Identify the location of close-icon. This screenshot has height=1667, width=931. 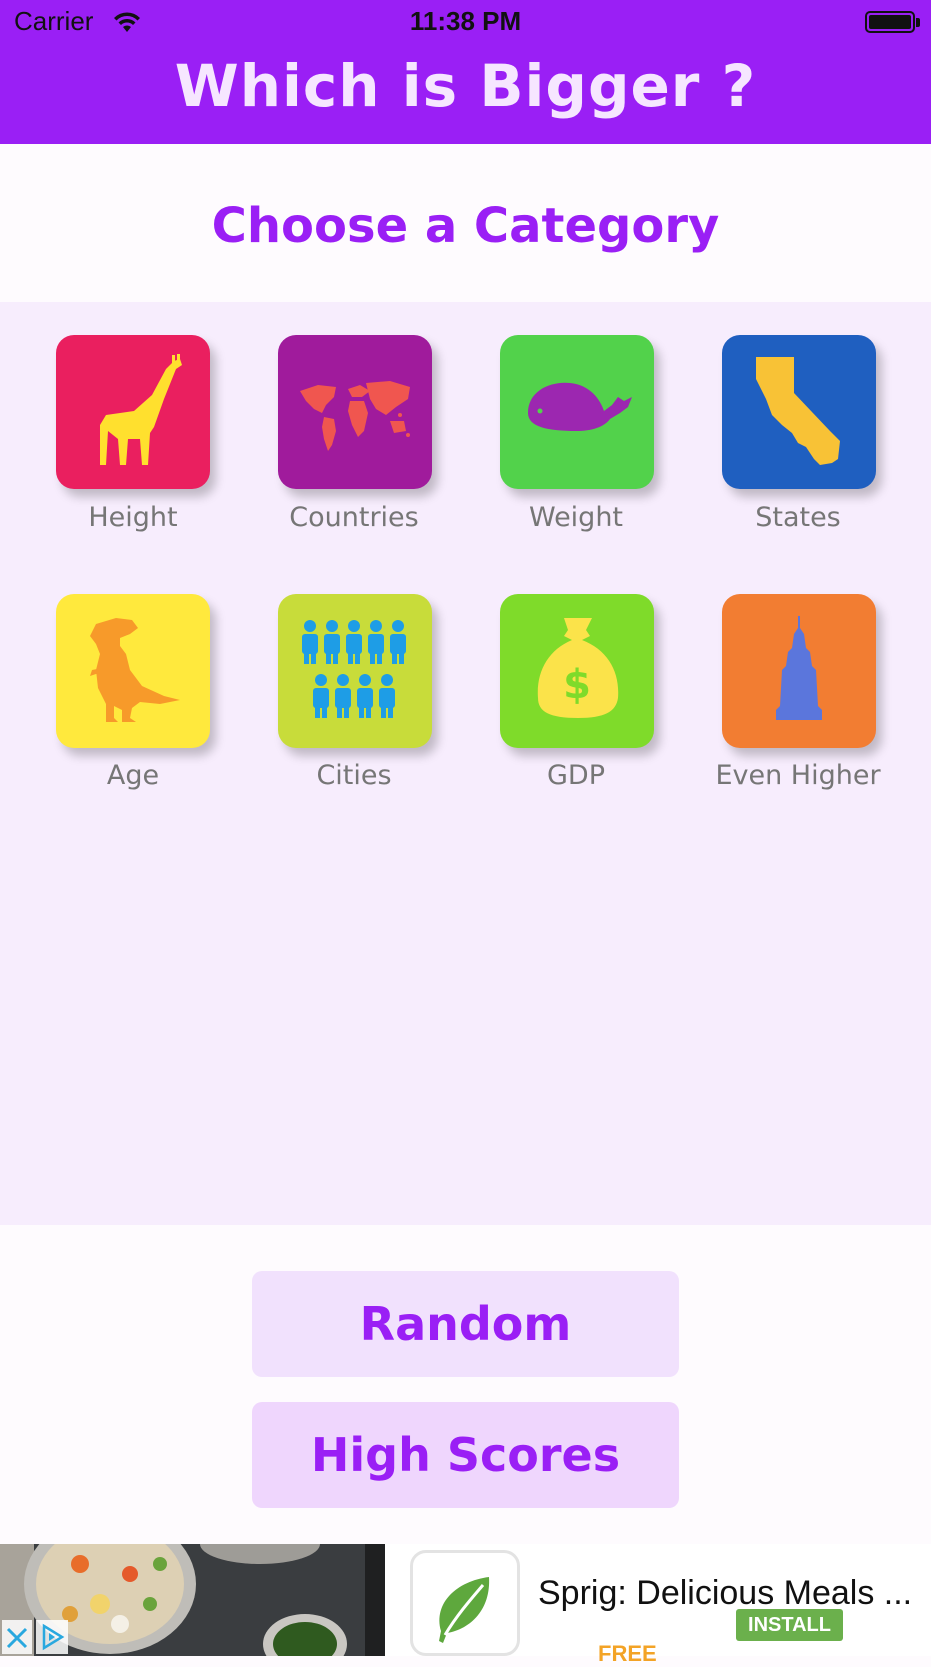
(17, 1637).